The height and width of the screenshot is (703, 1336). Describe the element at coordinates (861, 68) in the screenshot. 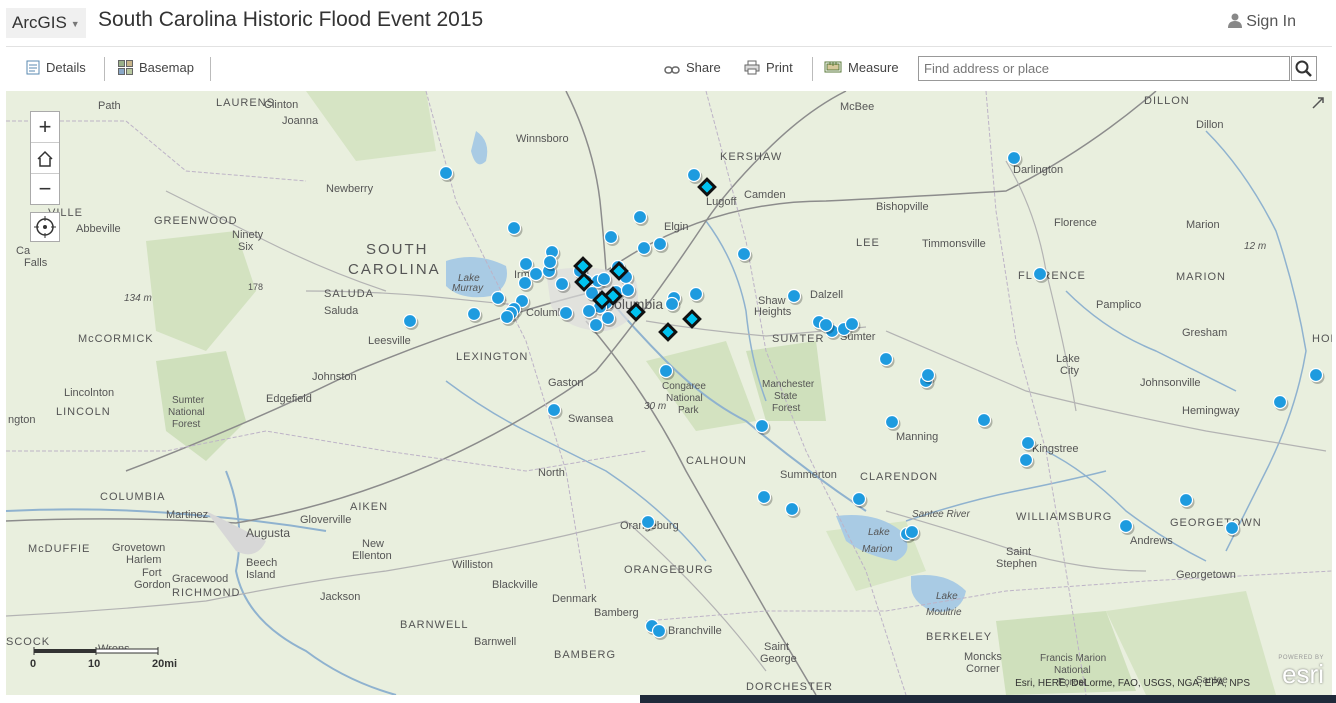

I see `measure-button: Measure` at that location.